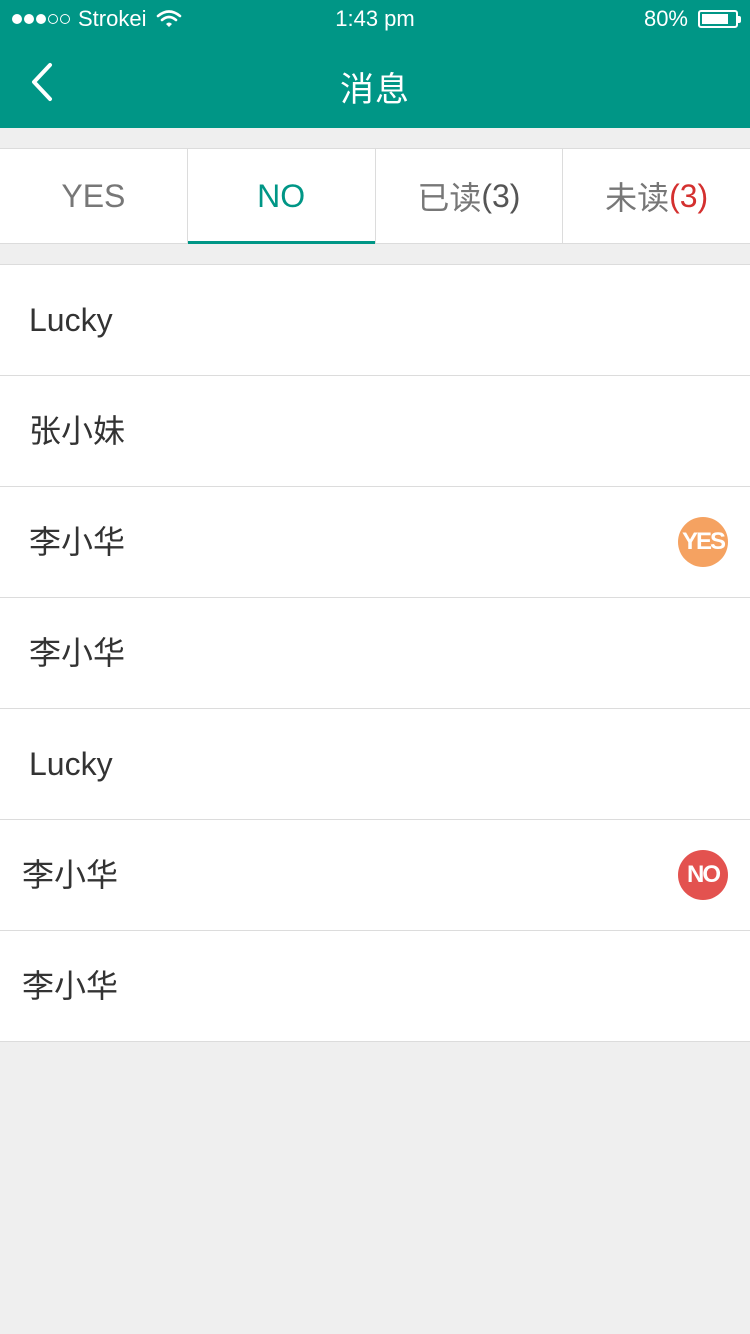 The height and width of the screenshot is (1334, 750). I want to click on page-title: 消息, so click(375, 90).